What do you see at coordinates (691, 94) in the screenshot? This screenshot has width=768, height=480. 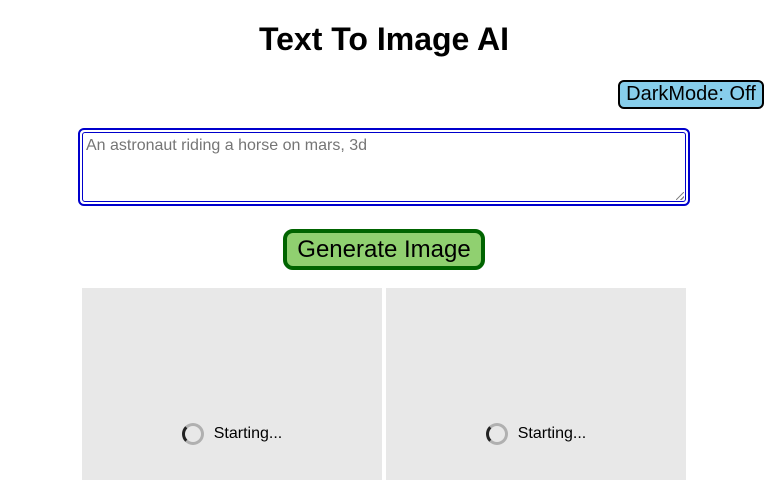 I see `dark-mode-toggle-button: DarkMode: Off` at bounding box center [691, 94].